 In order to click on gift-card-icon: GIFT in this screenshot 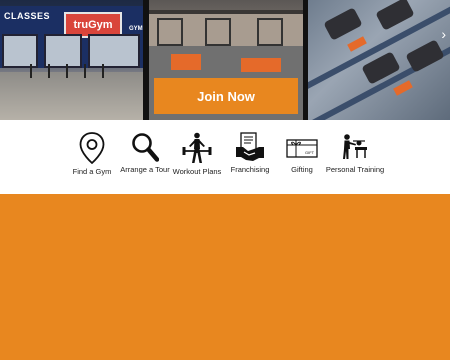, I will do `click(302, 148)`.